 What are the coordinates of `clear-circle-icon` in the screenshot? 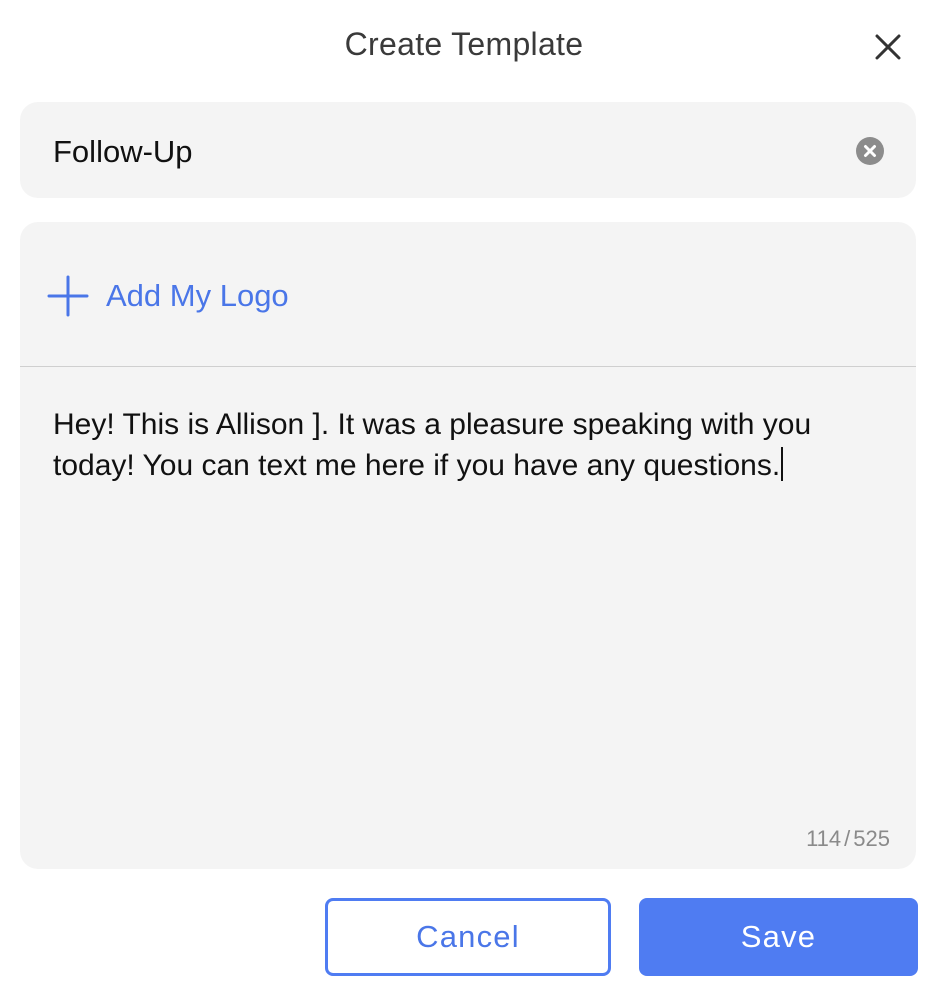 It's located at (870, 151).